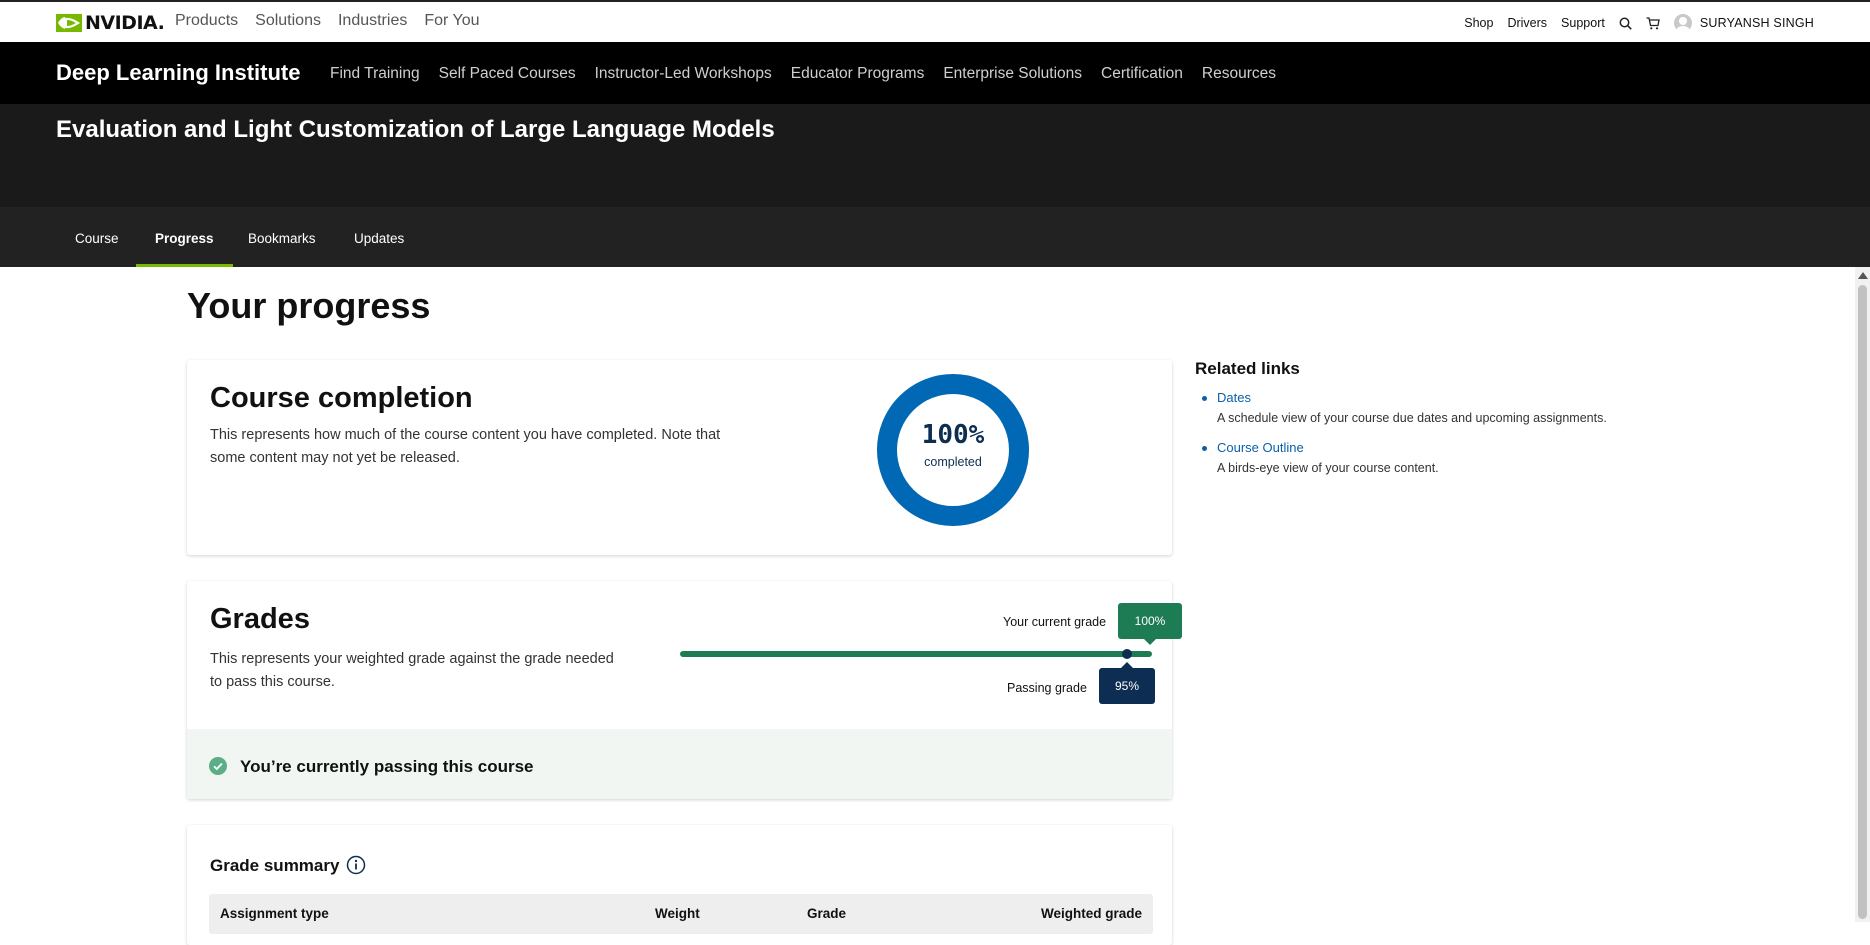 The width and height of the screenshot is (1870, 945). I want to click on related-links-title: Related links, so click(1247, 368).